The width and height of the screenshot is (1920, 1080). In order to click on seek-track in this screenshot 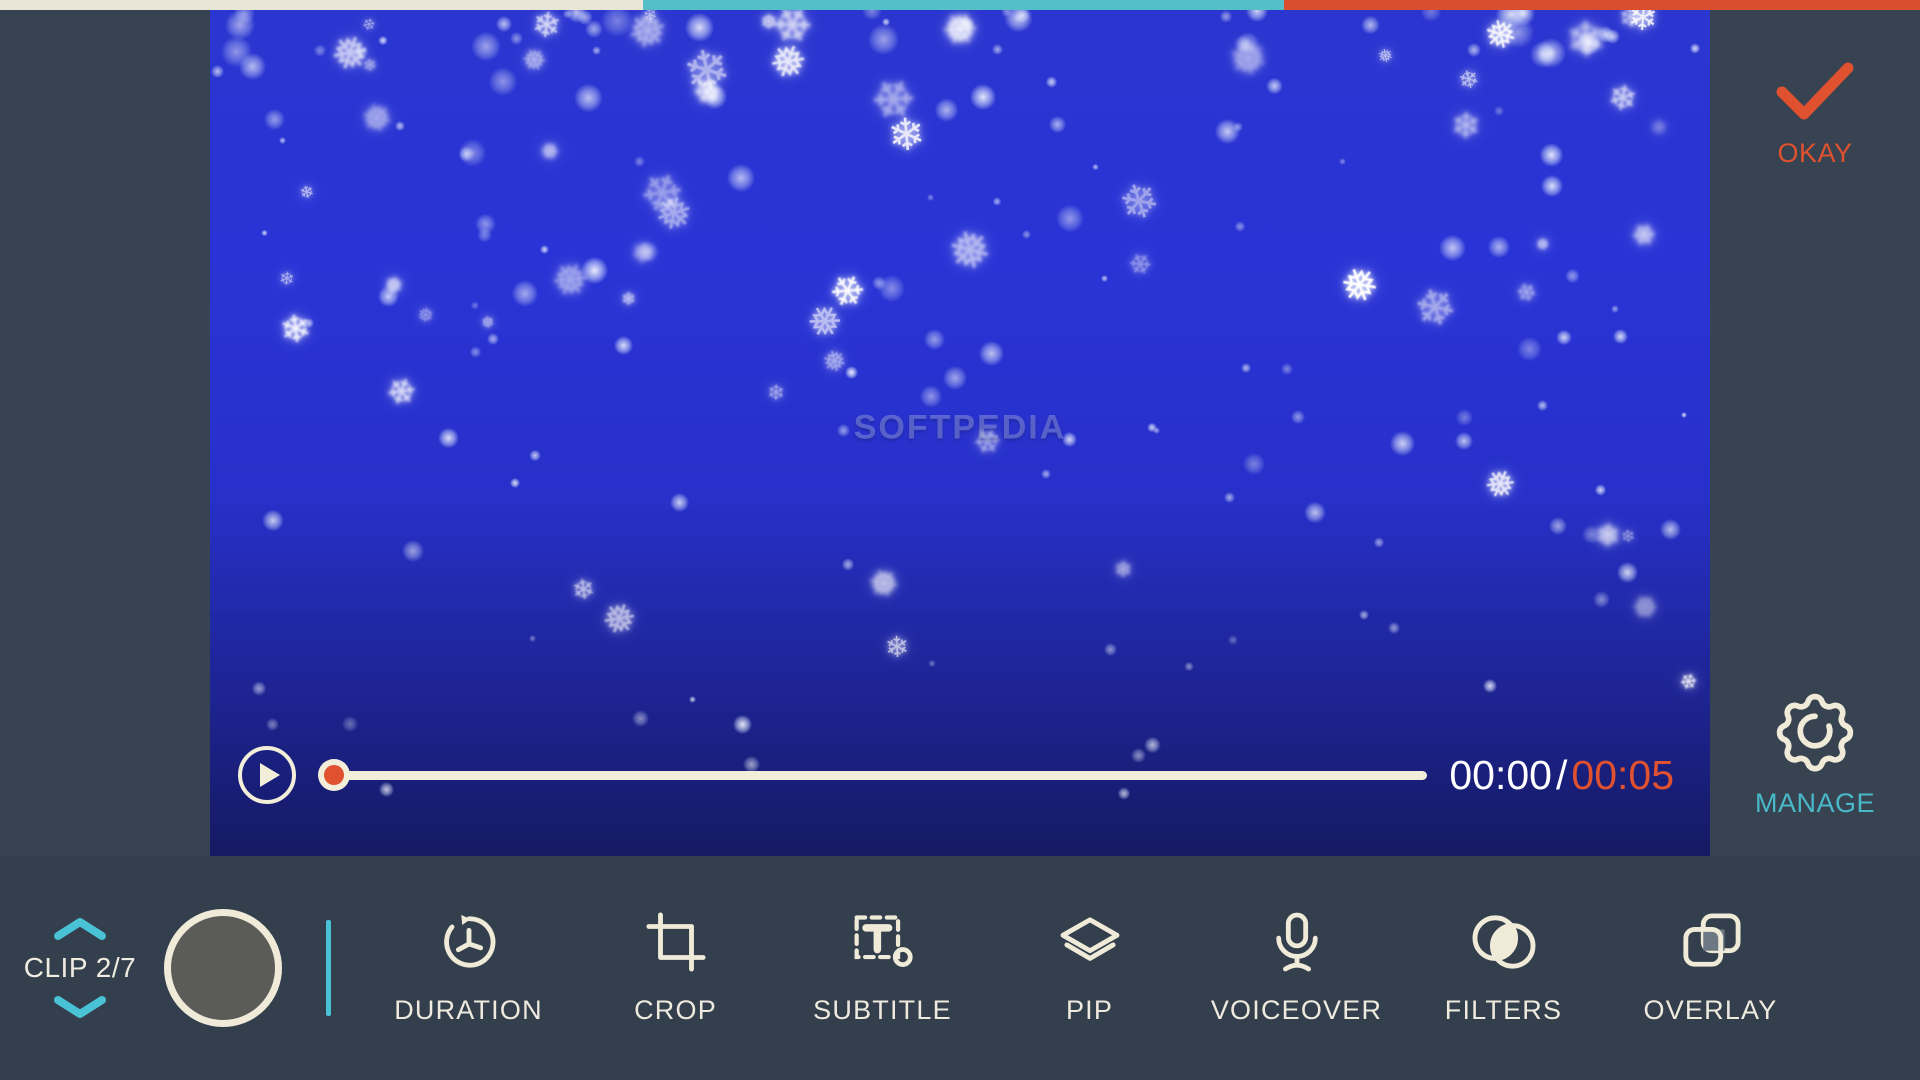, I will do `click(880, 775)`.